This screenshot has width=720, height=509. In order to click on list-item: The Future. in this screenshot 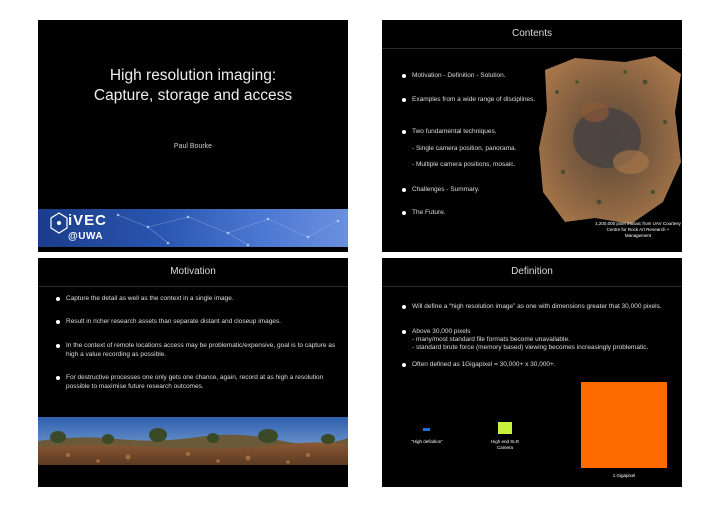, I will do `click(474, 213)`.